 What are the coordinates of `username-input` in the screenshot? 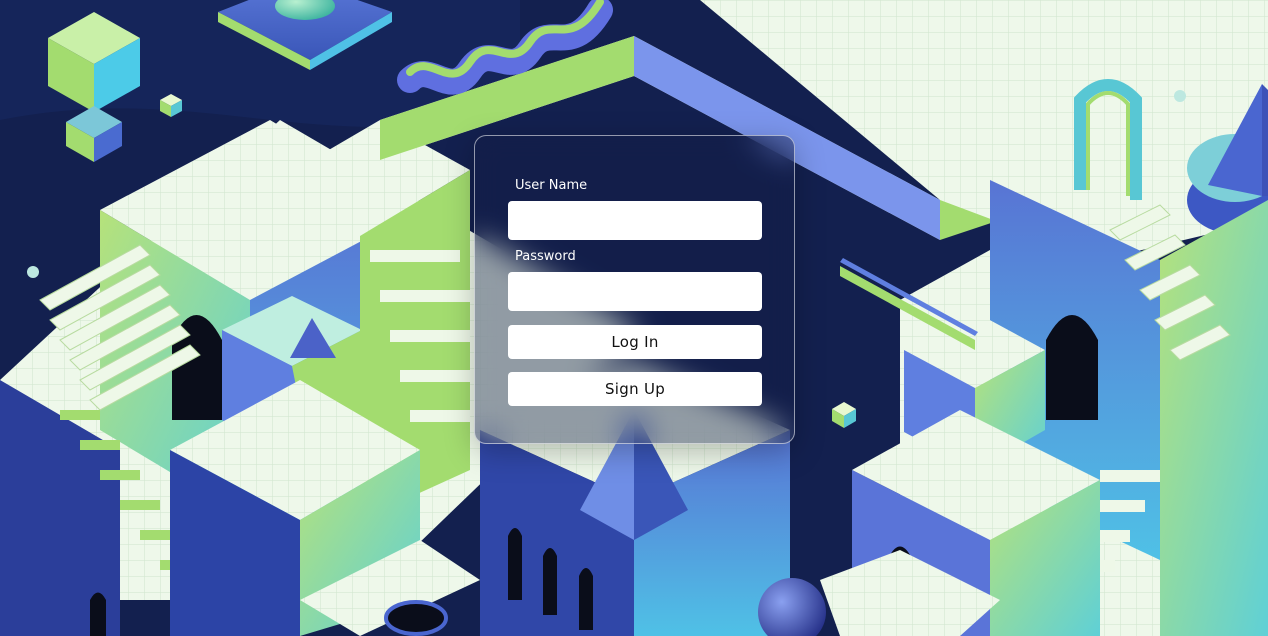 It's located at (635, 220).